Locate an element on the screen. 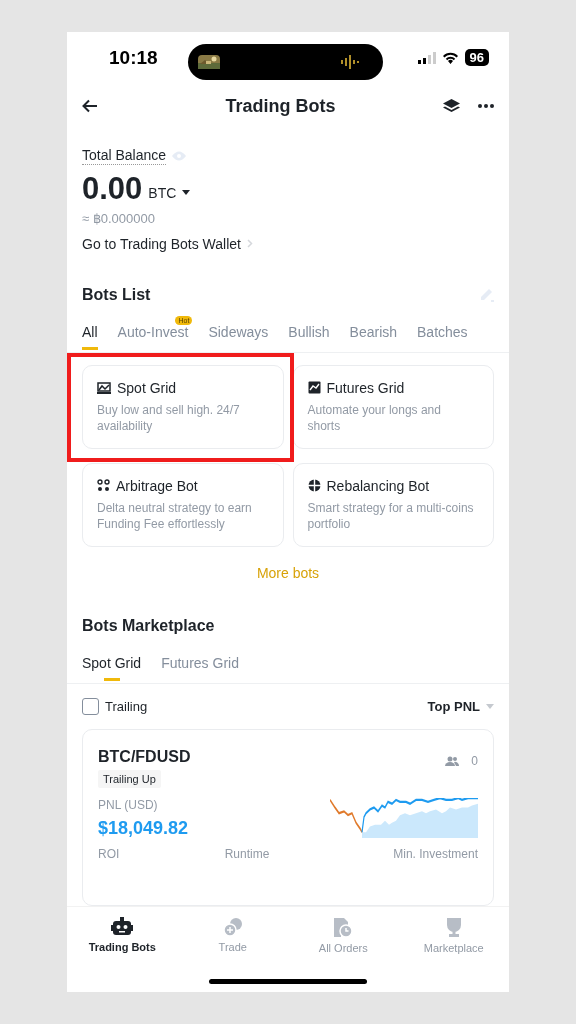 This screenshot has height=1024, width=576. strategy-card: BTC/FDUSD Trailing Up 0 PNL (USD) $18,049.82 ROI Runtime Min. Investment is located at coordinates (288, 817).